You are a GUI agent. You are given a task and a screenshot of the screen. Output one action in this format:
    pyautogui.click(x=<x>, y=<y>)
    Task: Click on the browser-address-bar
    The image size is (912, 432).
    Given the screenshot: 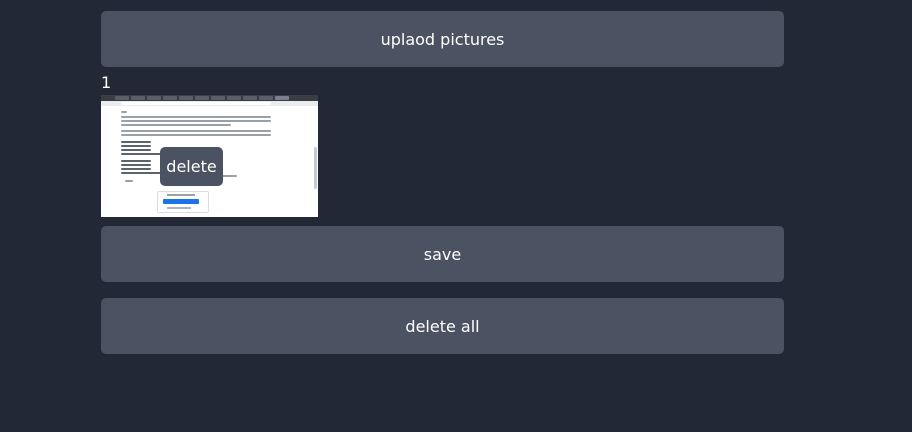 What is the action you would take?
    pyautogui.click(x=209, y=103)
    